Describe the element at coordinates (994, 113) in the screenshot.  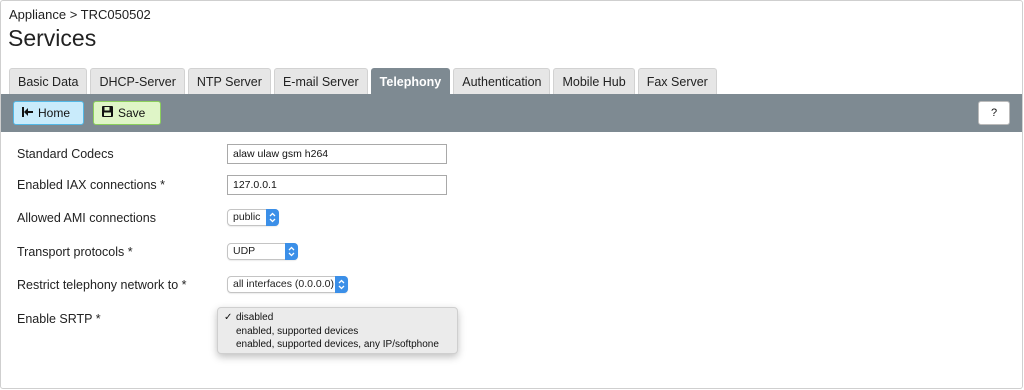
I see `help-button: ?` at that location.